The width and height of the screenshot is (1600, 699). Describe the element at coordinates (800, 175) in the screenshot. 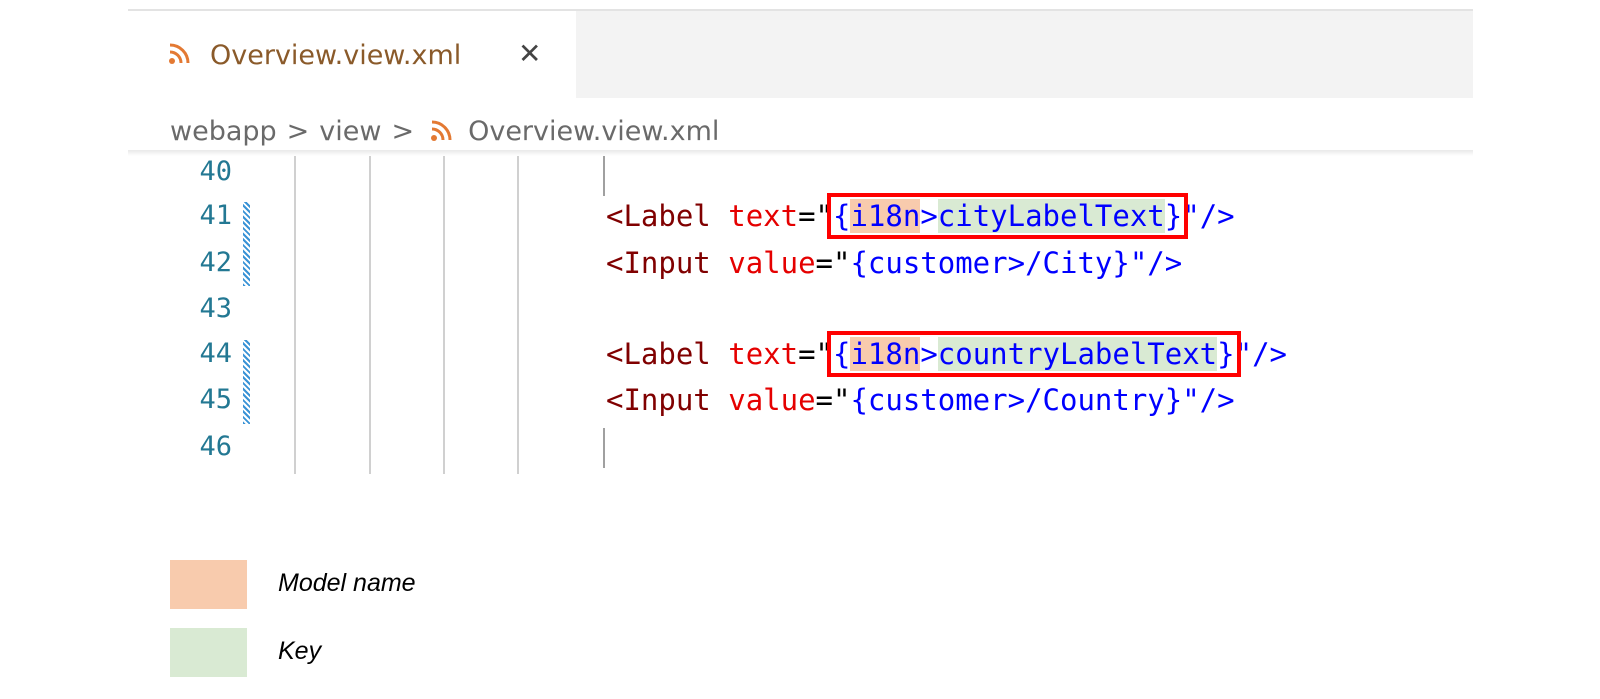

I see `code-line-40: 40` at that location.